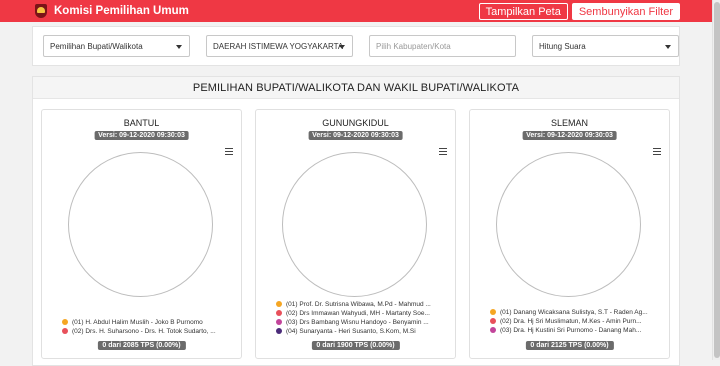  I want to click on count-mode-select: Hitung Suara, so click(605, 46).